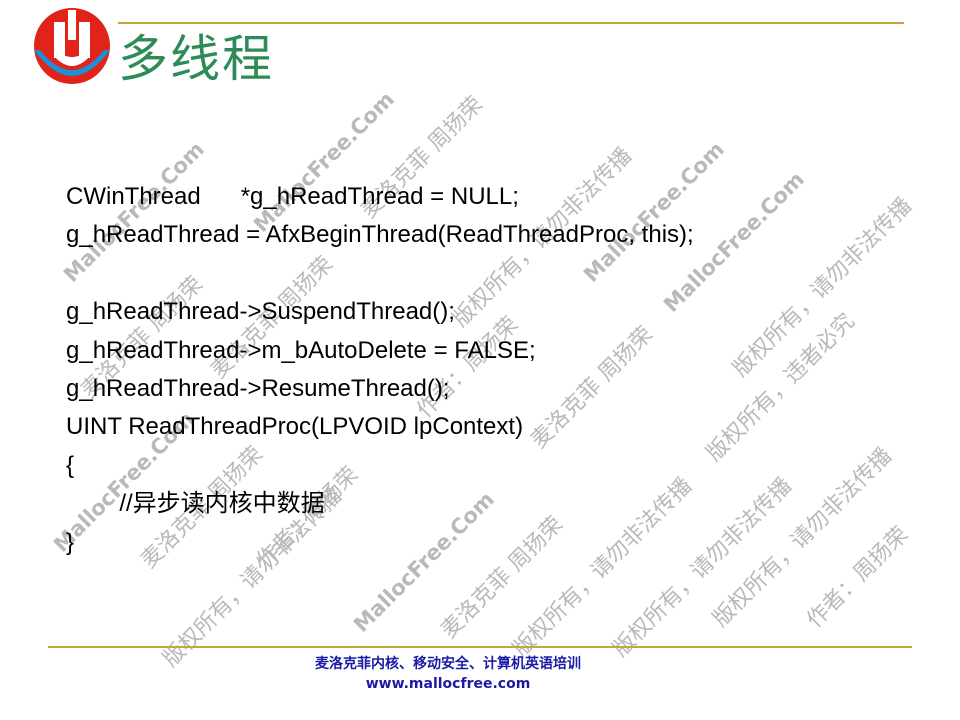 This screenshot has height=720, width=960. Describe the element at coordinates (70, 465) in the screenshot. I see `code-line: {` at that location.